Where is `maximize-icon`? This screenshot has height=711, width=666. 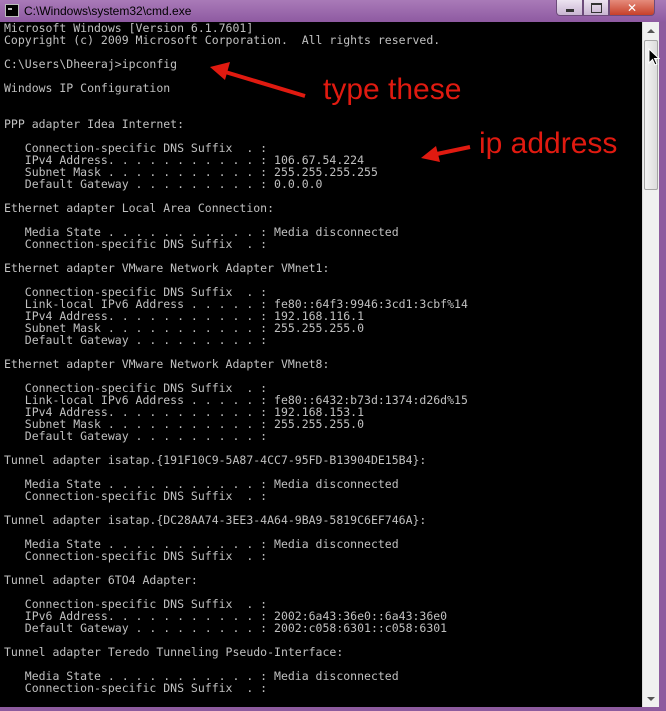 maximize-icon is located at coordinates (596, 7).